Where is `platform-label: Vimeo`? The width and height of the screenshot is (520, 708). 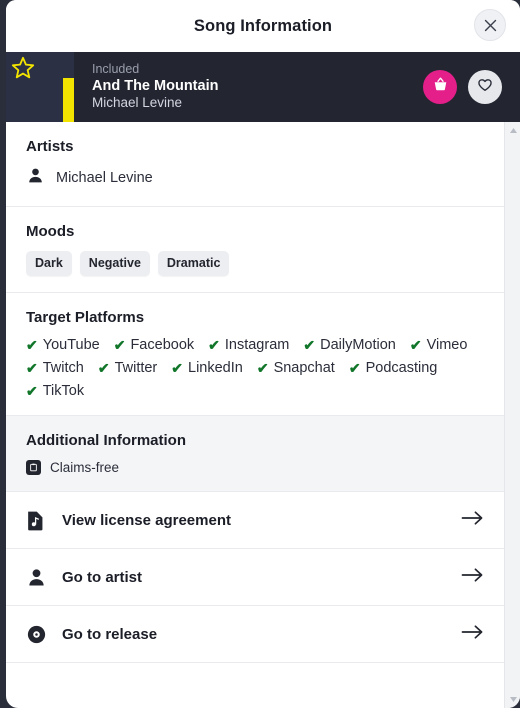
platform-label: Vimeo is located at coordinates (447, 345).